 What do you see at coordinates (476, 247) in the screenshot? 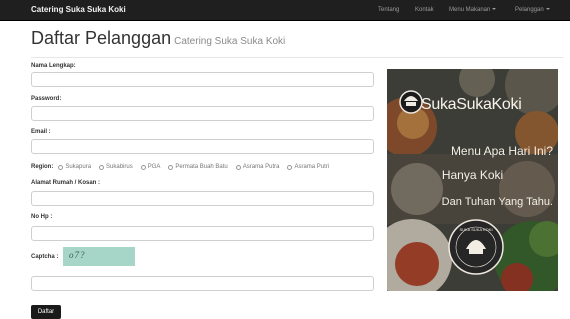
I see `chef-round-logo-icon: SUKA SUKA KOKI` at bounding box center [476, 247].